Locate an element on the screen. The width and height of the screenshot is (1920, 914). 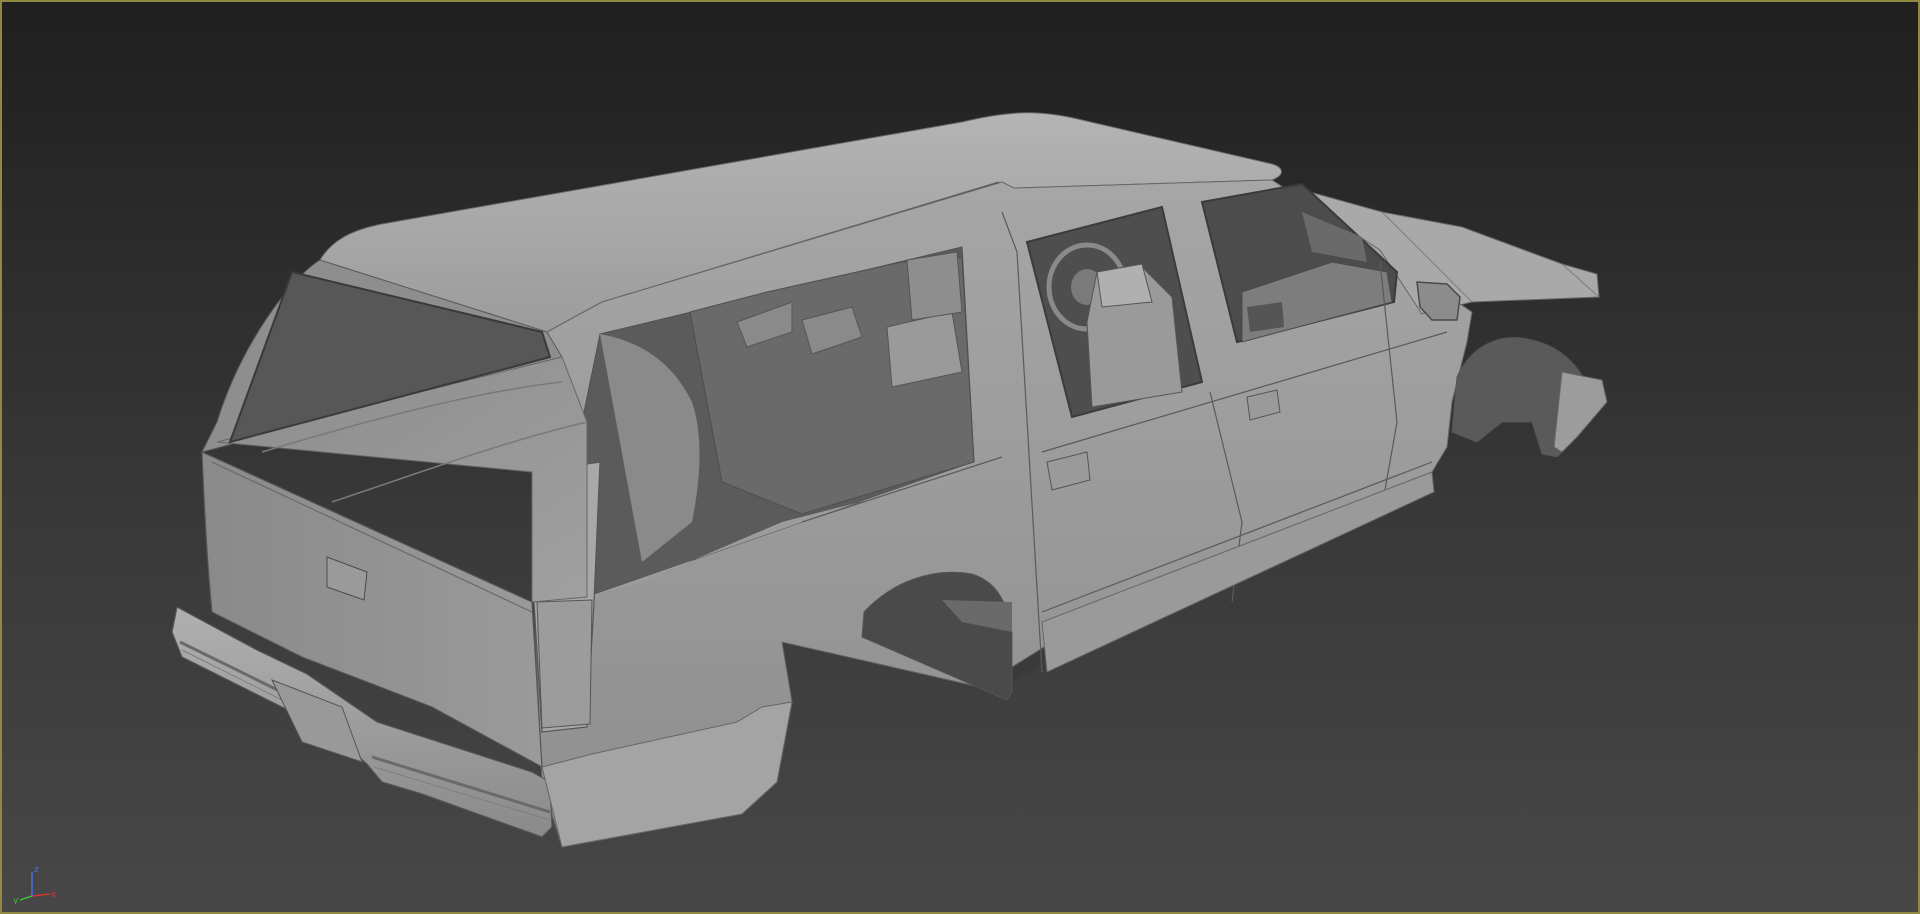
x-axis-label: x is located at coordinates (54, 895).